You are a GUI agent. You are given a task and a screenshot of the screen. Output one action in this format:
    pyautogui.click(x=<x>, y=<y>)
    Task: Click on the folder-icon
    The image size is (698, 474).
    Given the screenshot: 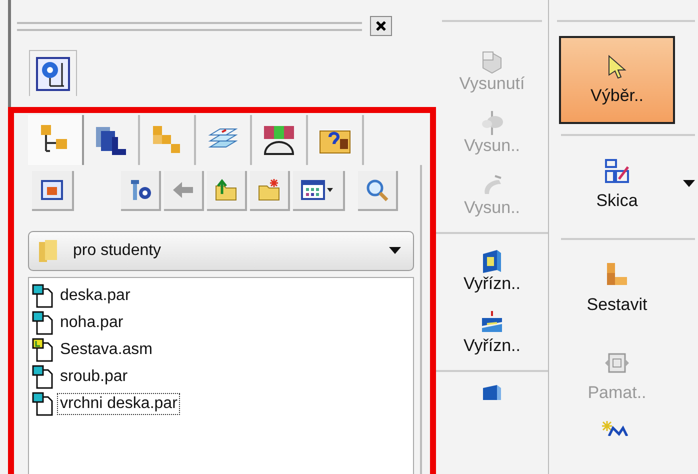 What is the action you would take?
    pyautogui.click(x=48, y=251)
    